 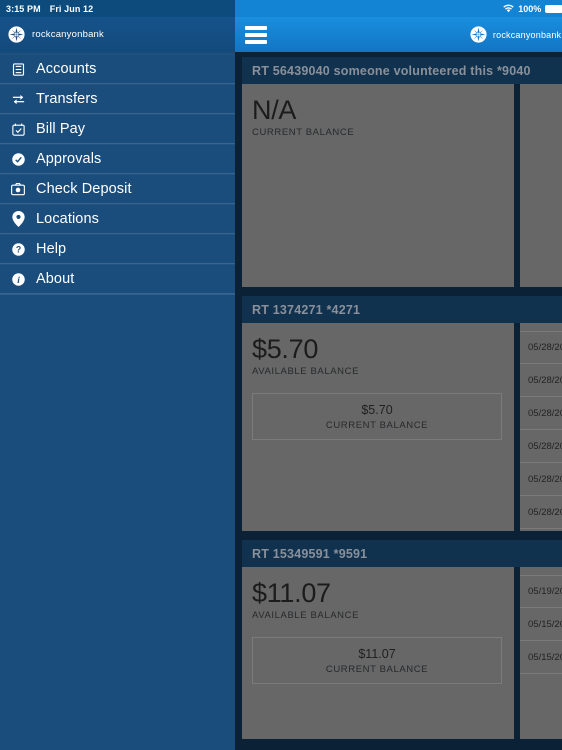 I want to click on transactions-pane: 05/19/202 05/15/202 05/15/202, so click(x=541, y=653).